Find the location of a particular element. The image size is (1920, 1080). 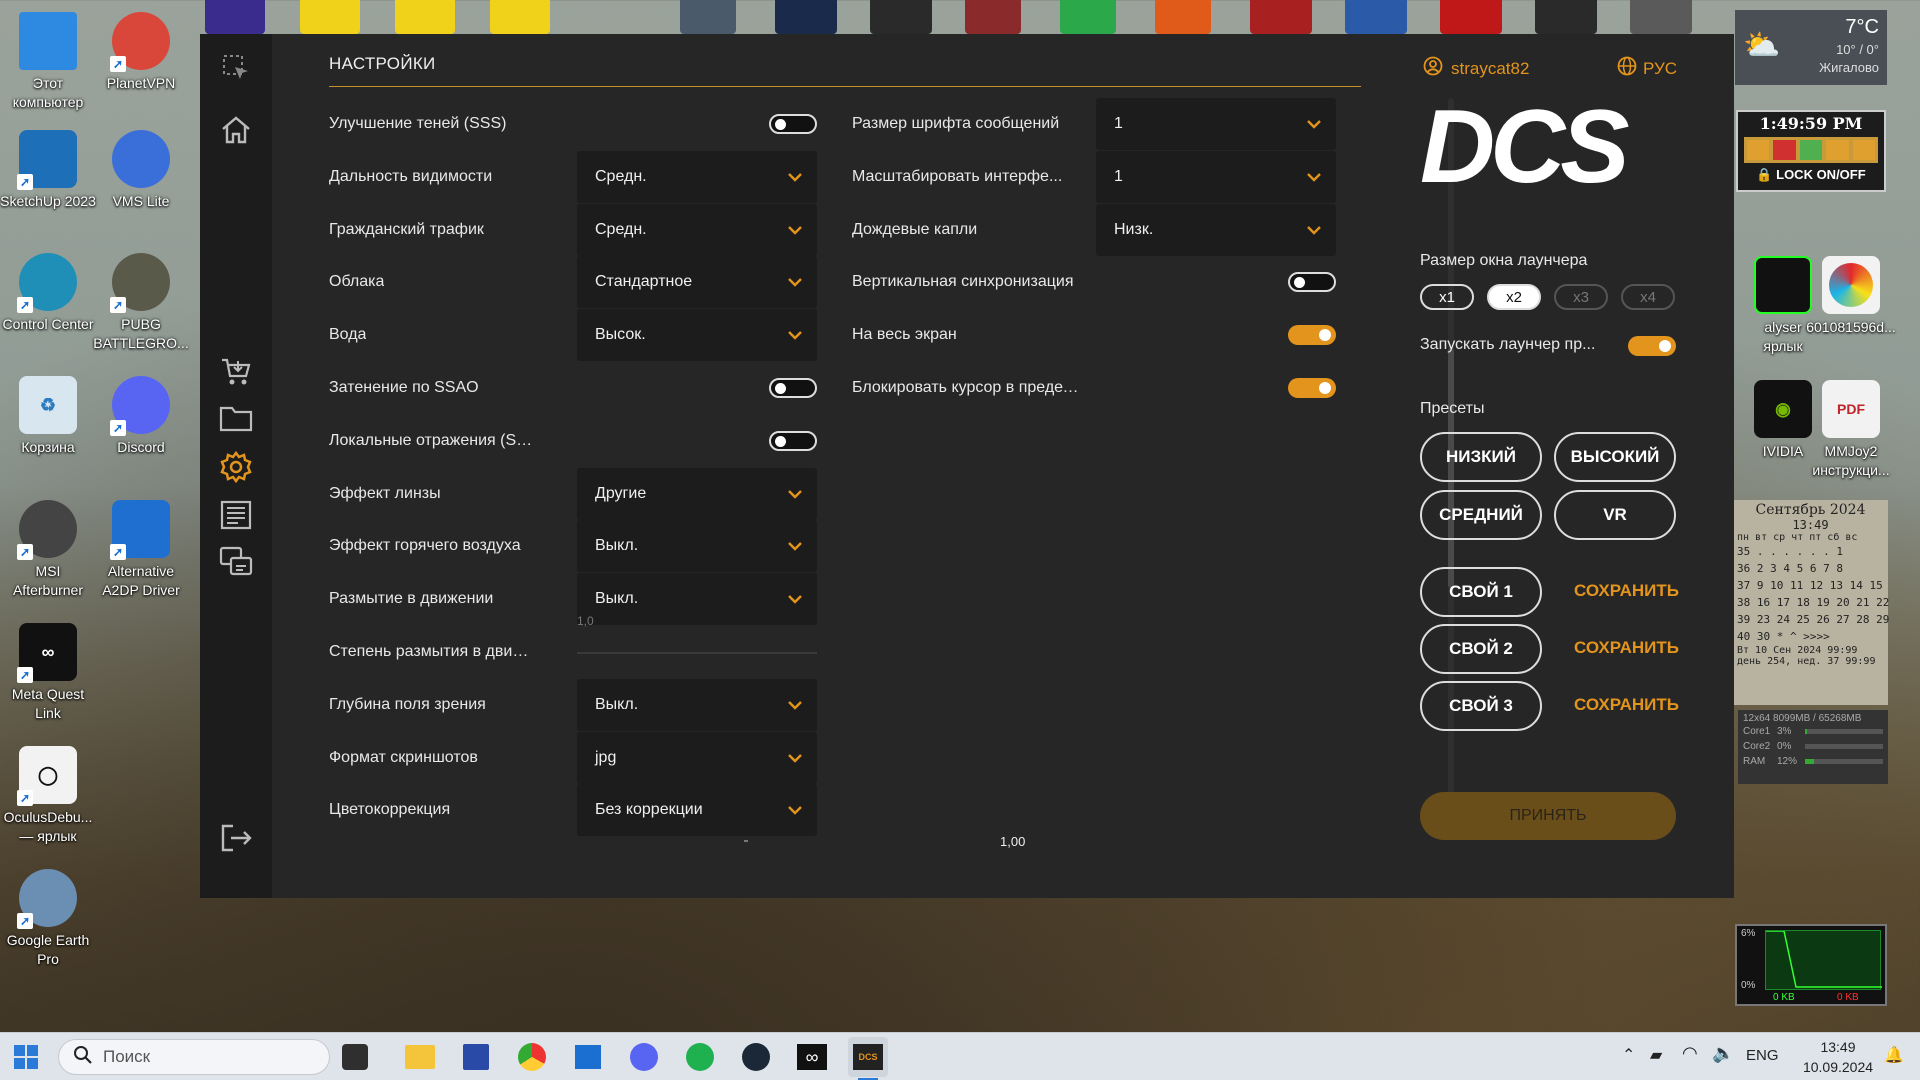

desktop-icon-control-center: ➚ Control Center is located at coordinates (48, 293).